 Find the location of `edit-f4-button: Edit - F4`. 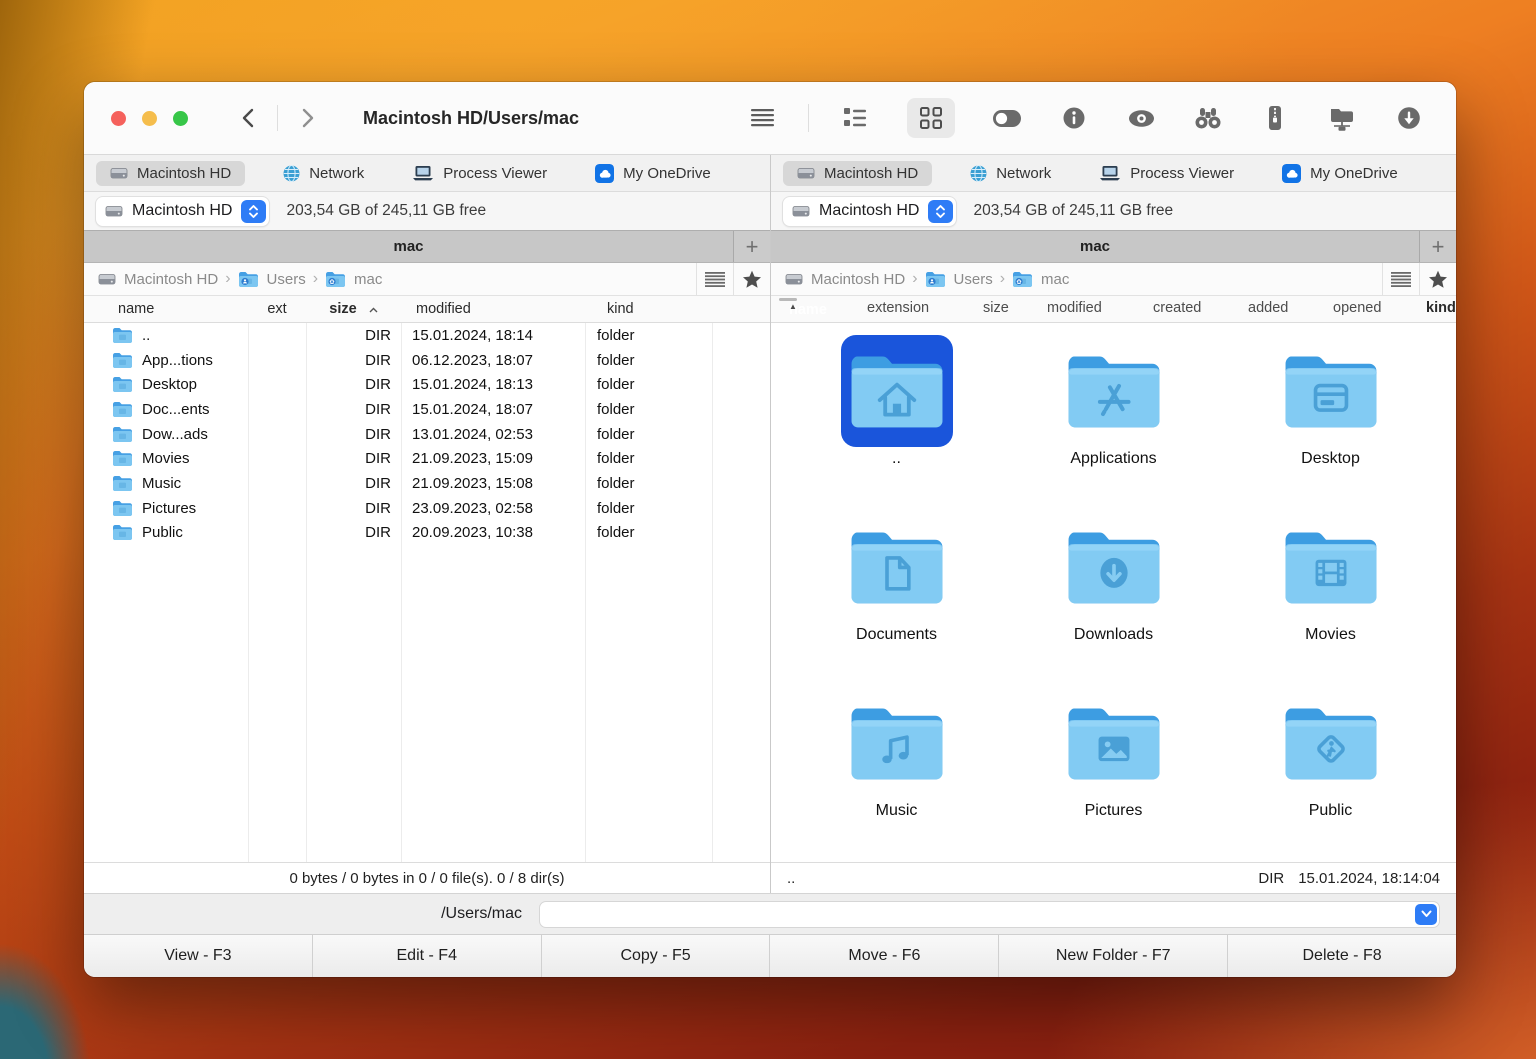

edit-f4-button: Edit - F4 is located at coordinates (426, 956).